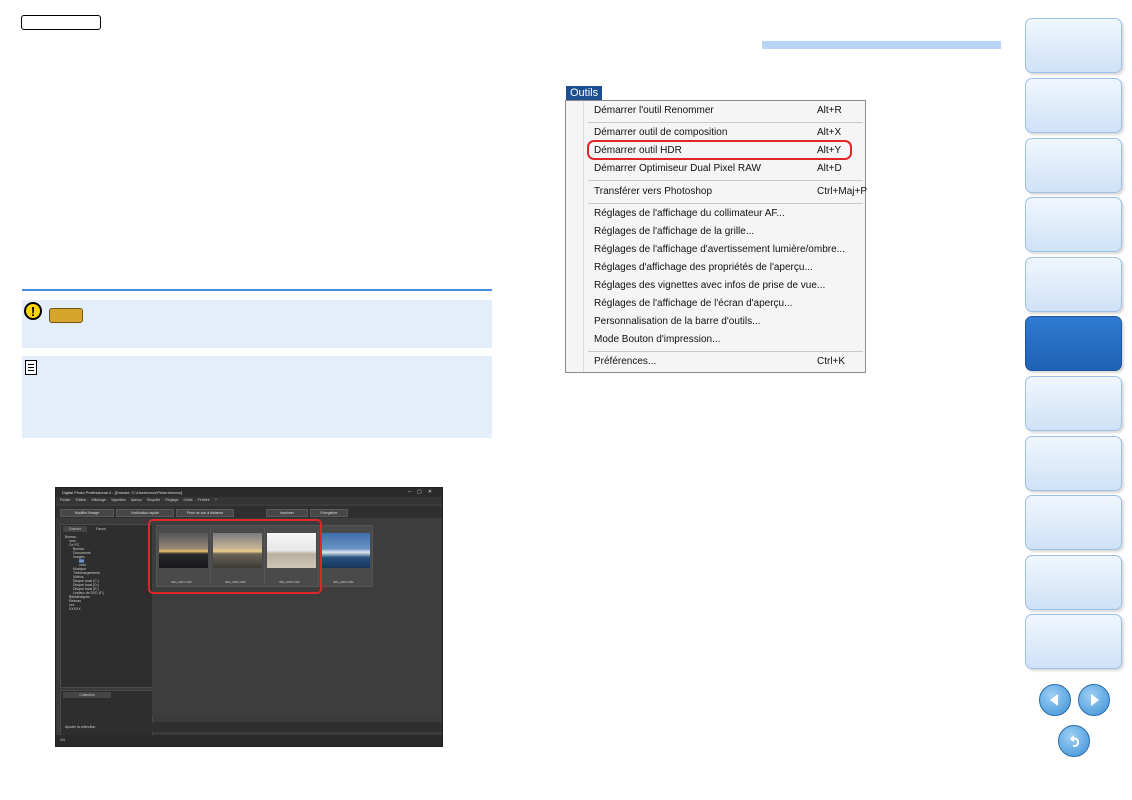 This screenshot has height=800, width=1132. I want to click on menu-item-preferences: Préférences... Ctrl+K, so click(719, 362).